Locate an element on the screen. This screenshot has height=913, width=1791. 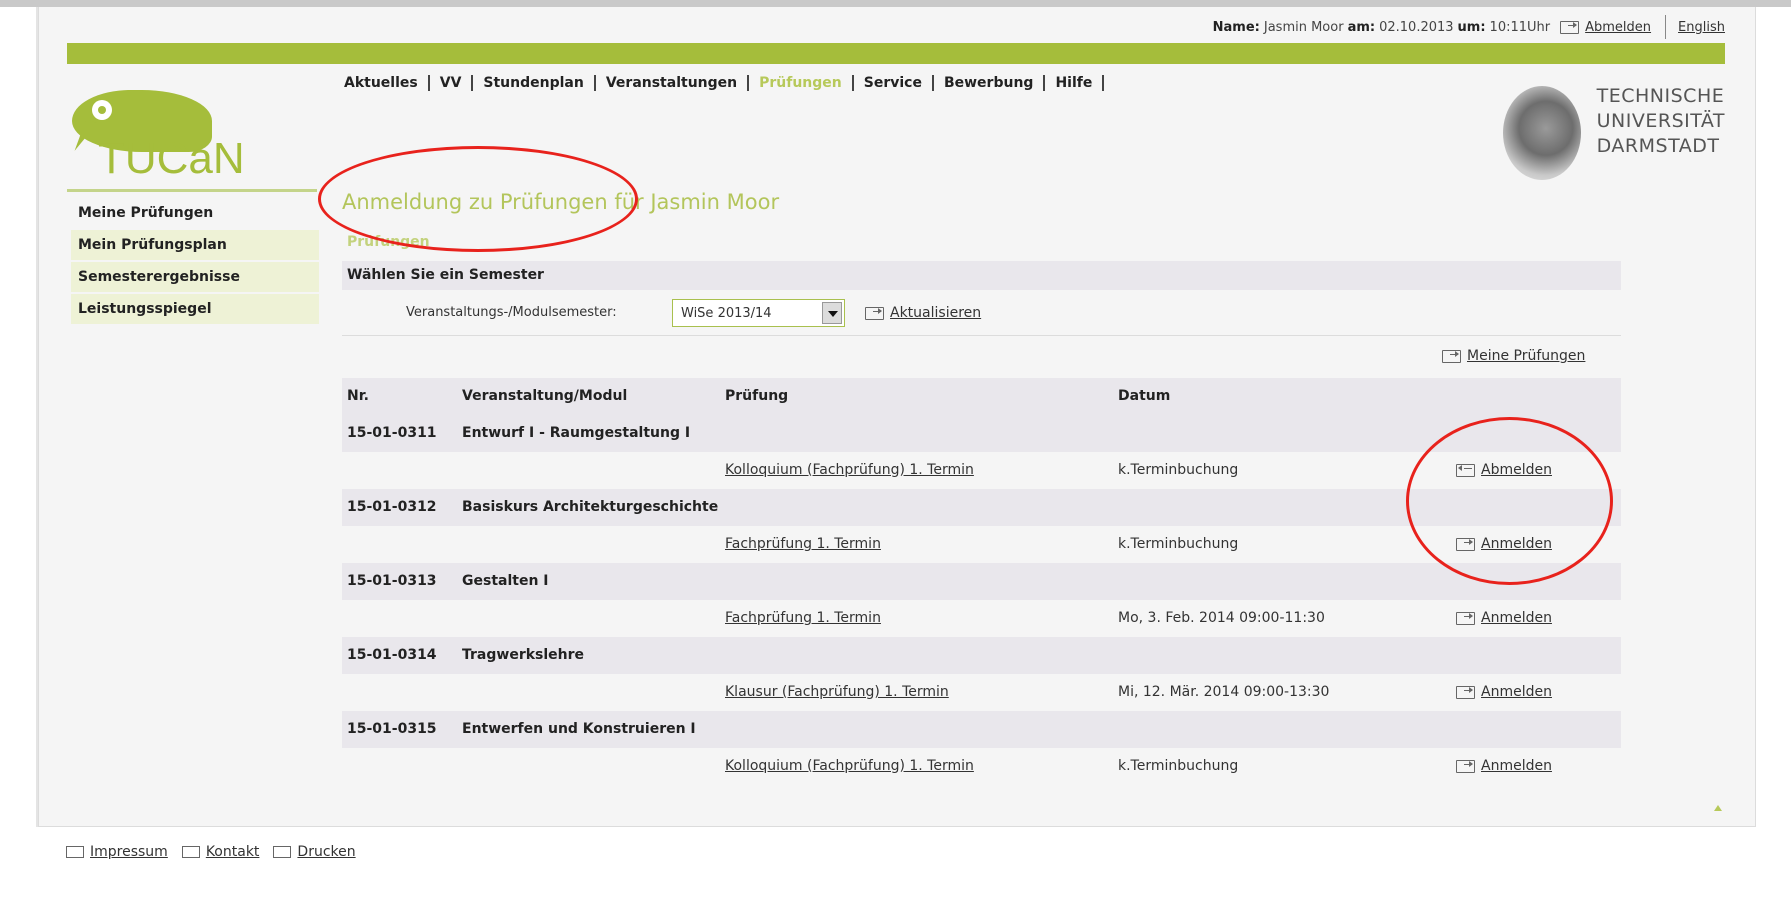
tucan-logo: TUCaN is located at coordinates (170, 138).